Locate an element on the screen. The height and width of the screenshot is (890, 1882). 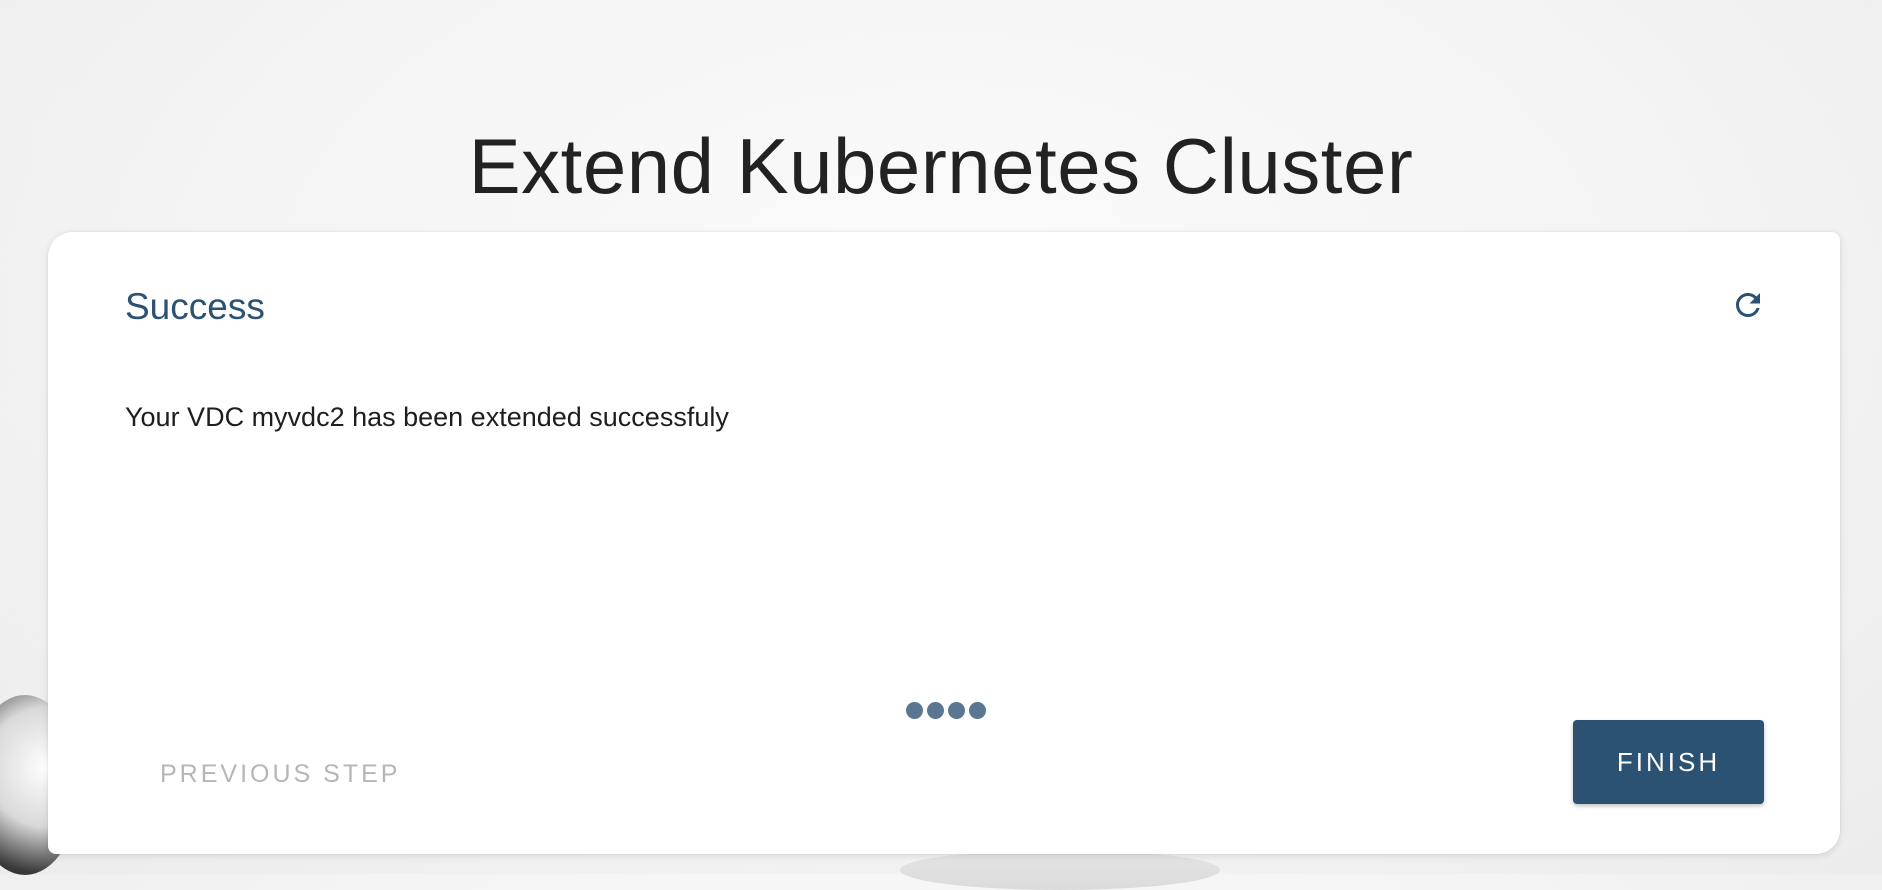
previous-step-button: PREVIOUS STEP is located at coordinates (280, 766).